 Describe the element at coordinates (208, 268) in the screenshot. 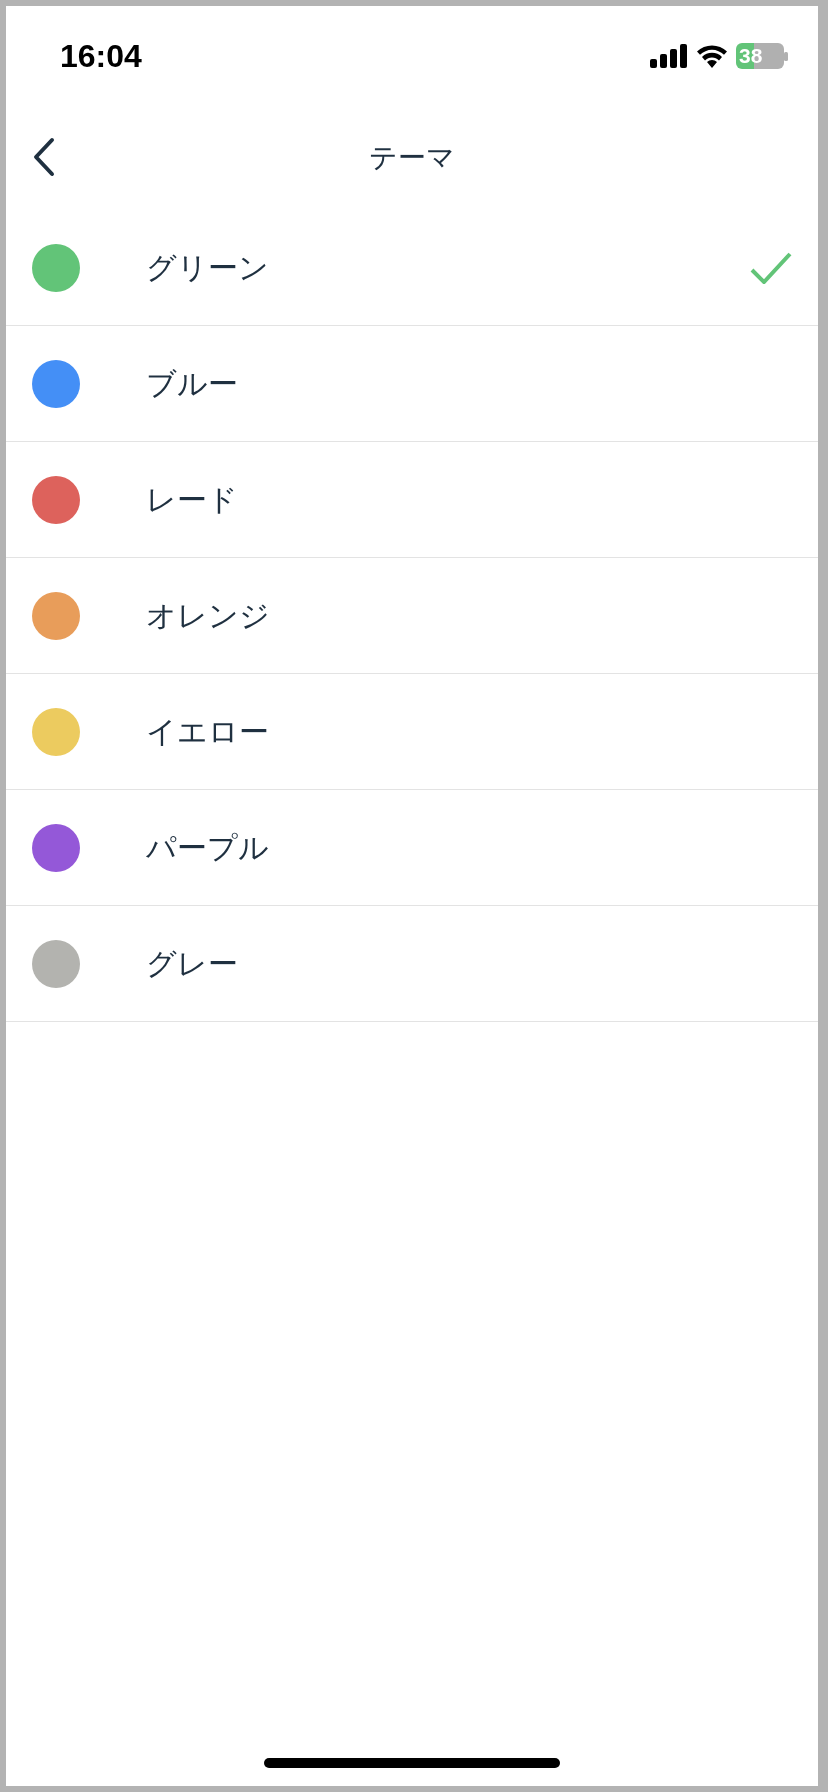

I see `theme-label: グリーン` at that location.